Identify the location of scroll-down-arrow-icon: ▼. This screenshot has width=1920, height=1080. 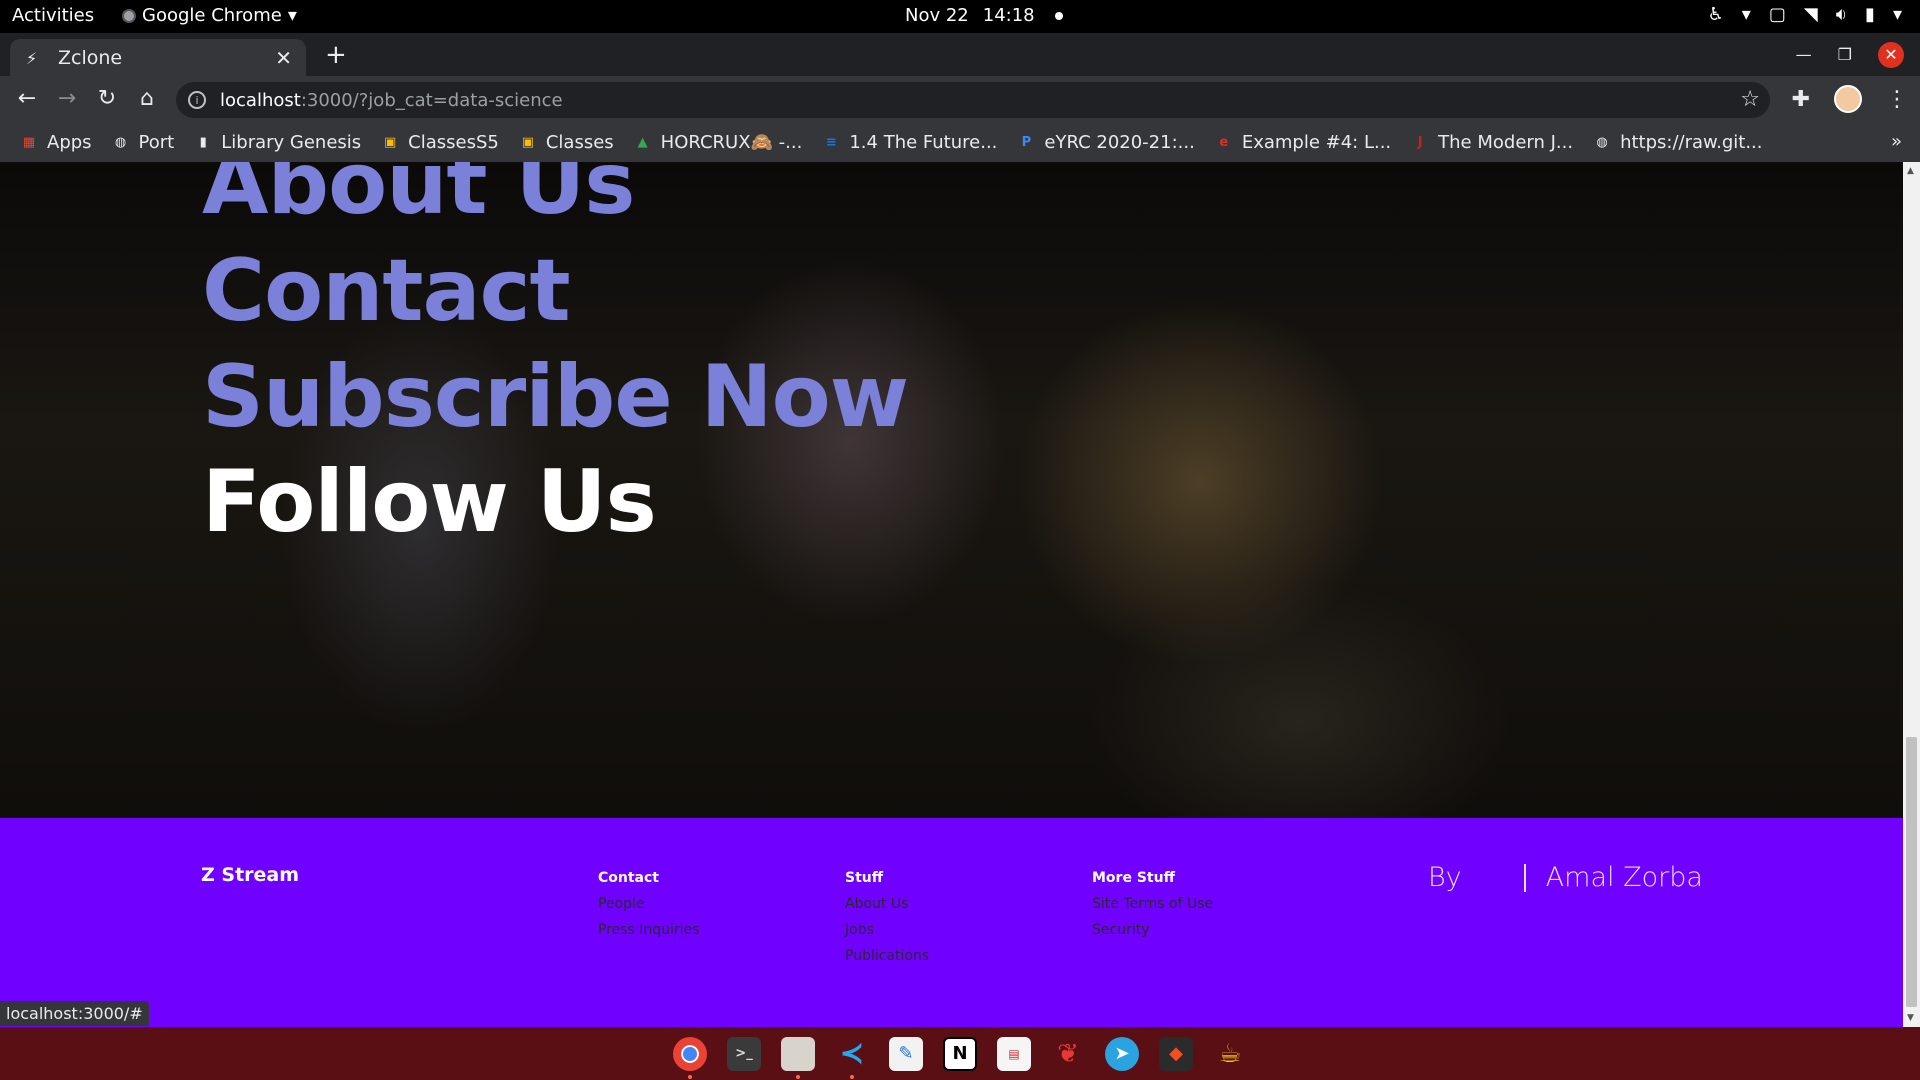
(1910, 1018).